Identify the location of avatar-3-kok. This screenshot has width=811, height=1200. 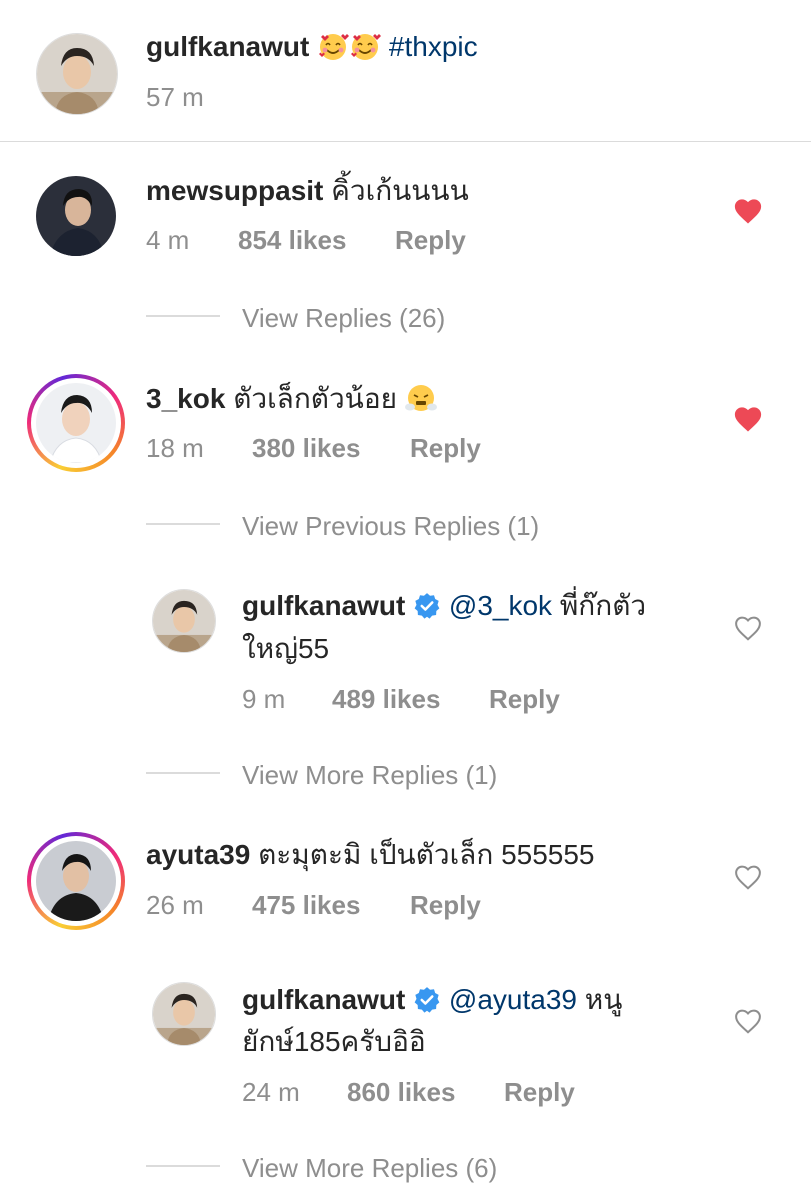
(76, 423).